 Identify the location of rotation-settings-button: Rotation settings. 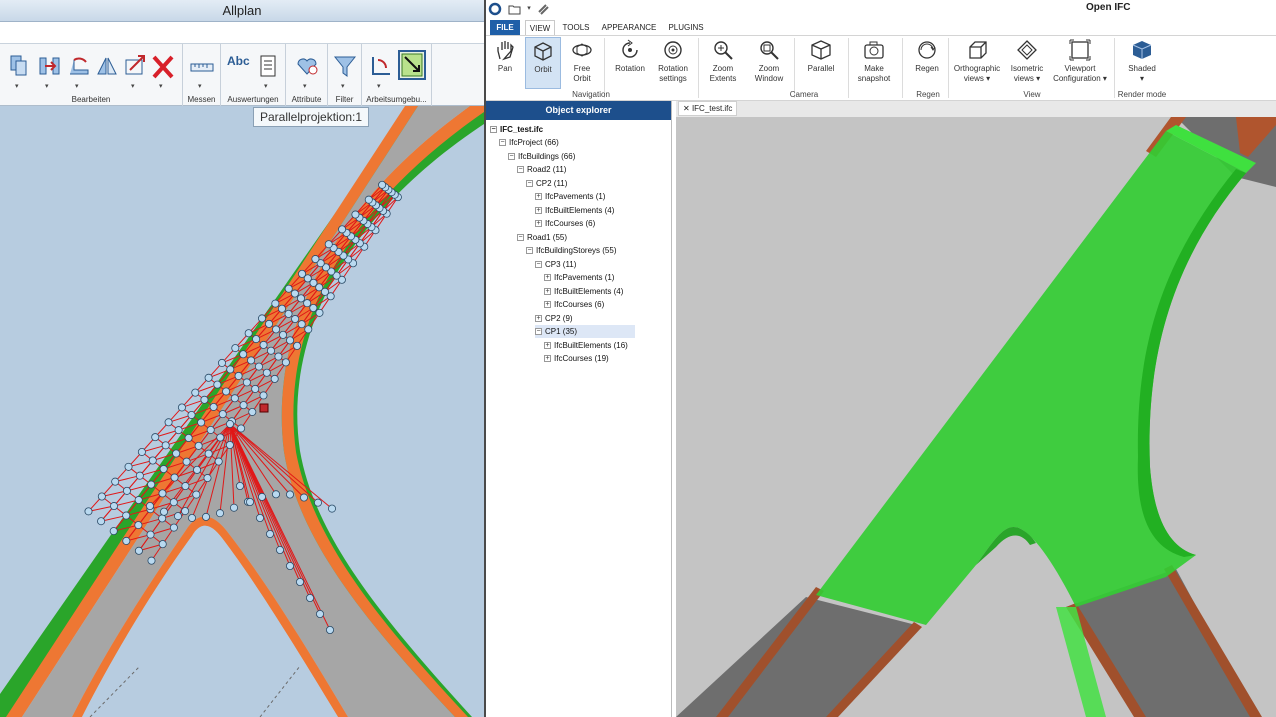
(673, 63).